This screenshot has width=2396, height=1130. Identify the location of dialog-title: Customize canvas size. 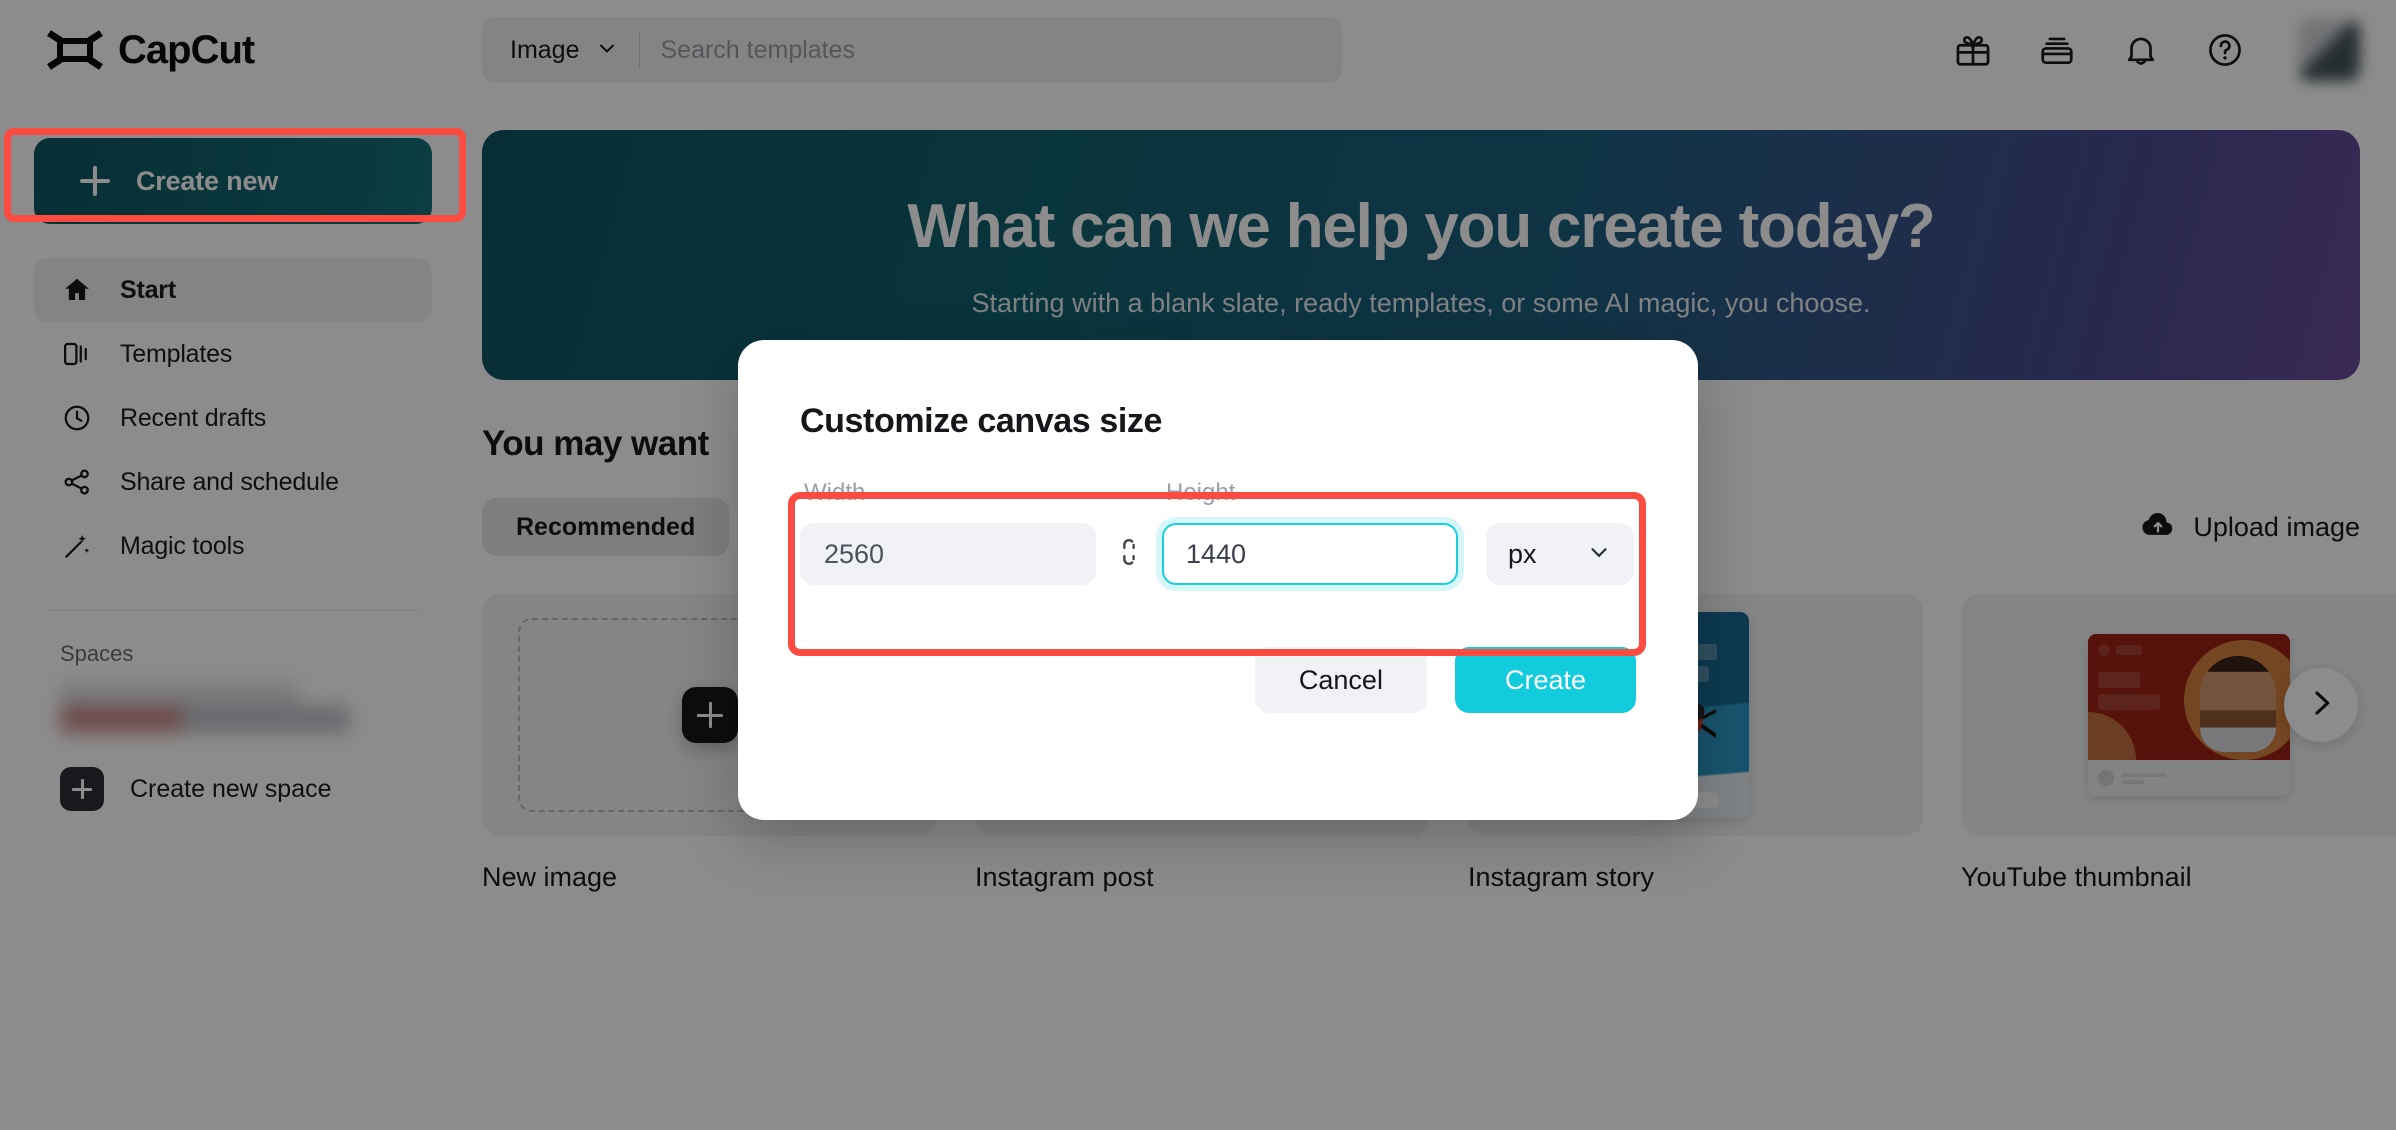
(981, 421).